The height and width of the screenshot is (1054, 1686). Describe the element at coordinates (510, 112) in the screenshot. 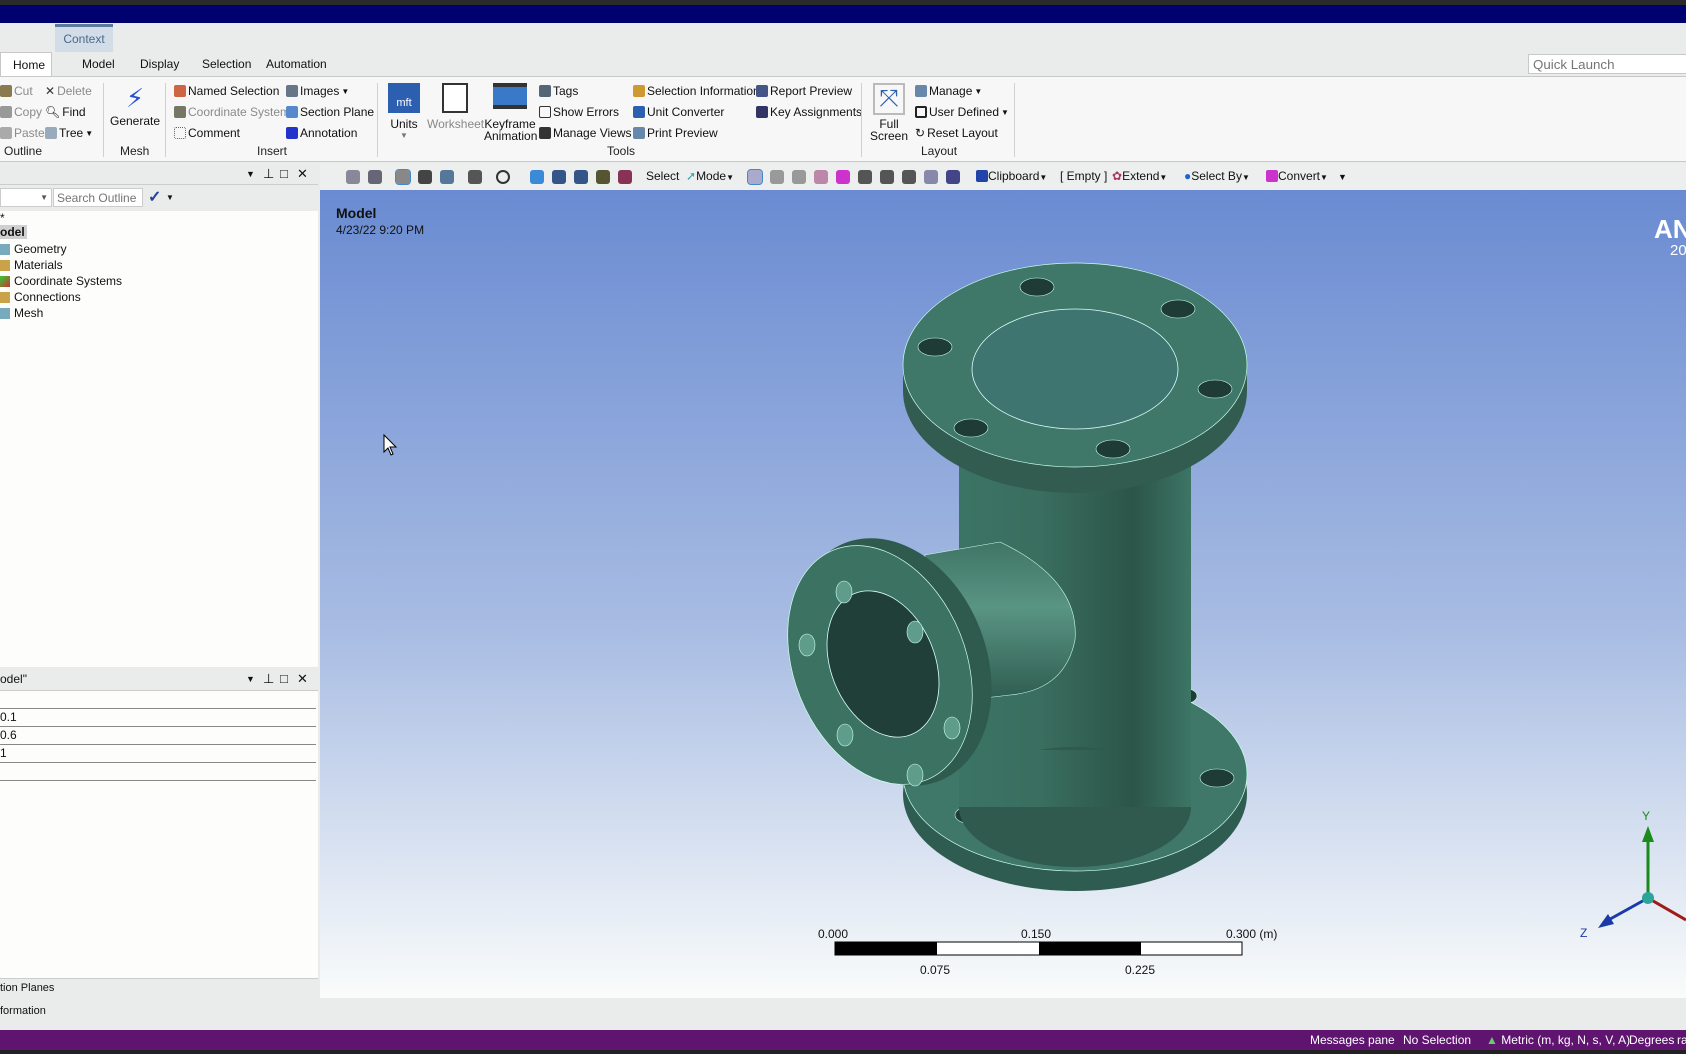

I see `keyframe-animation-button: Keyframe Animation` at that location.